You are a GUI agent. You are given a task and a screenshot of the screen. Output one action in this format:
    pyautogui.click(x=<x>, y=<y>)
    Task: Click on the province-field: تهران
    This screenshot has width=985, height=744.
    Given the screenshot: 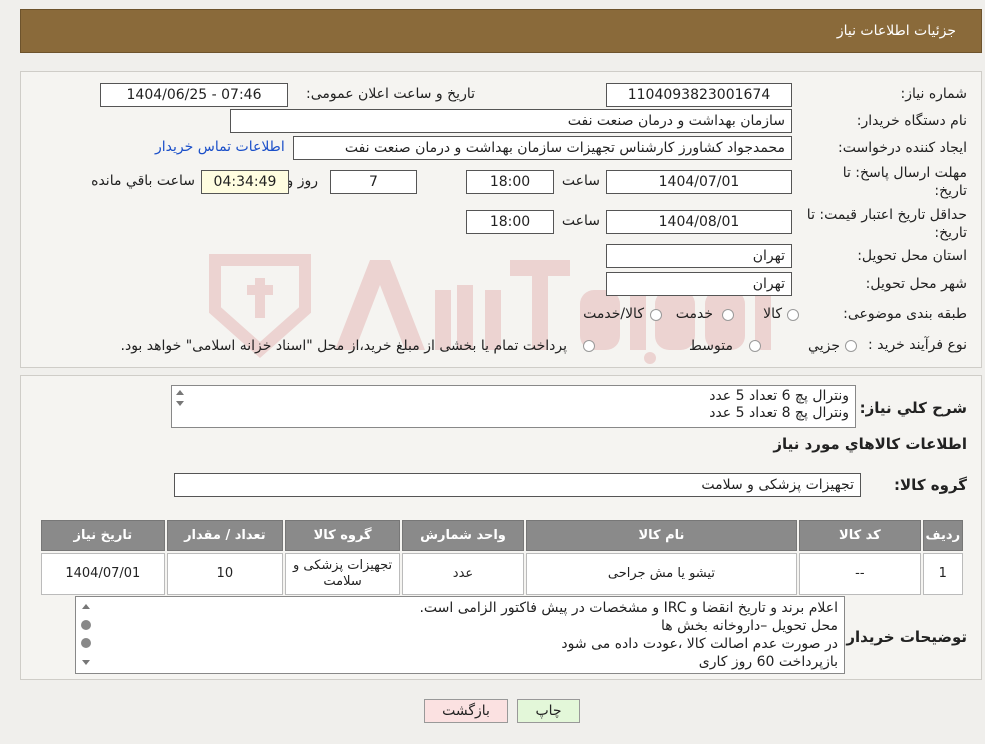 What is the action you would take?
    pyautogui.click(x=699, y=256)
    